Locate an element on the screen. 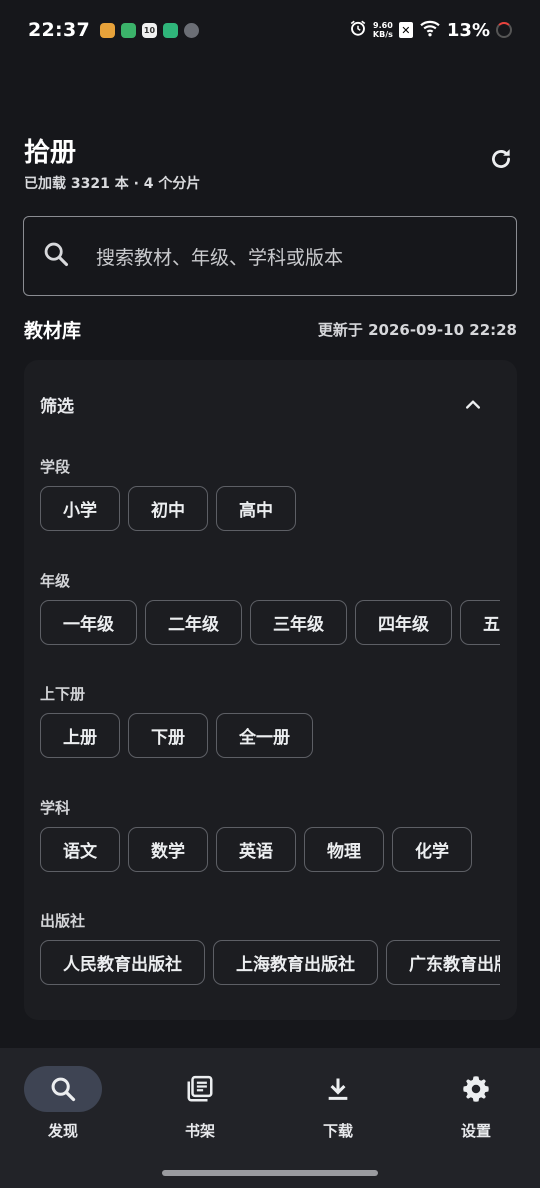 This screenshot has width=540, height=1188. search-input: 搜索教材、年级、学科或版本 is located at coordinates (270, 256).